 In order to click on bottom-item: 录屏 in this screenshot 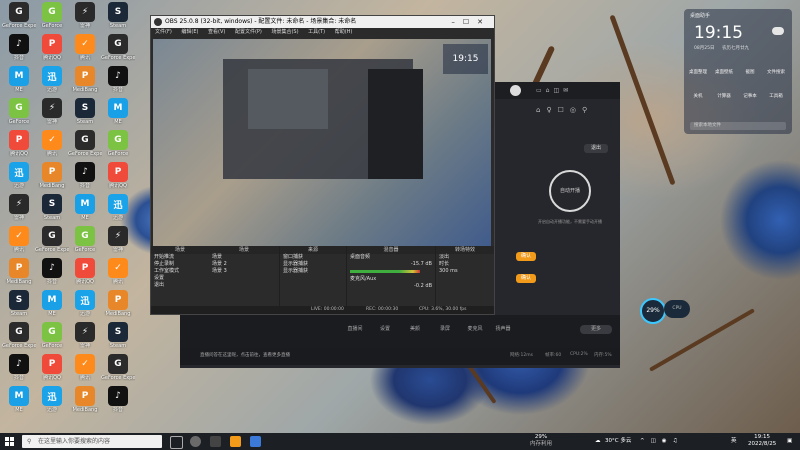, I will do `click(445, 328)`.